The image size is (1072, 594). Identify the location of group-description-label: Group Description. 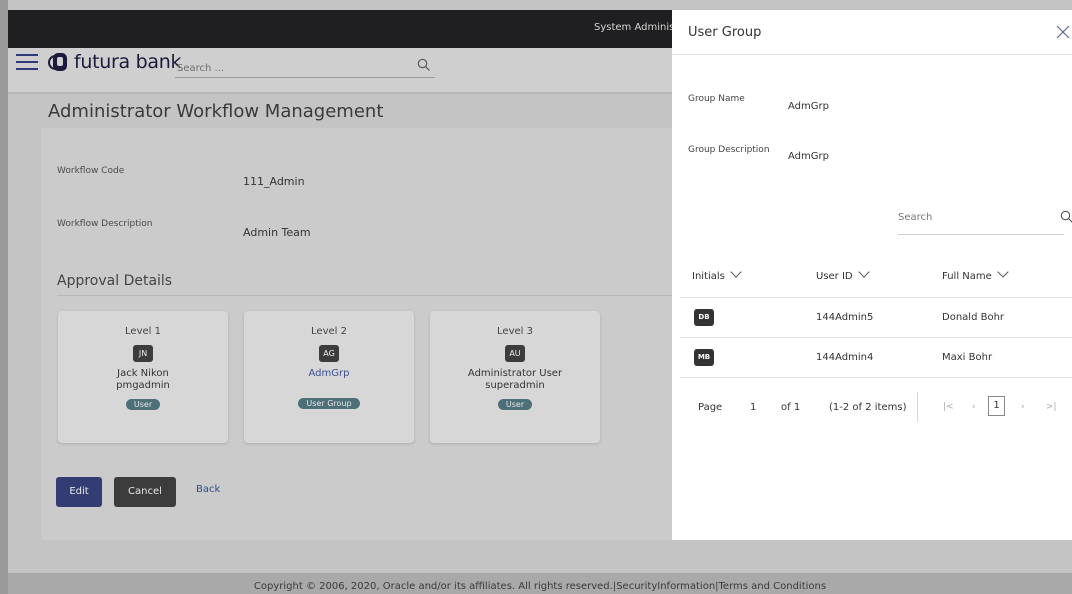
(729, 150).